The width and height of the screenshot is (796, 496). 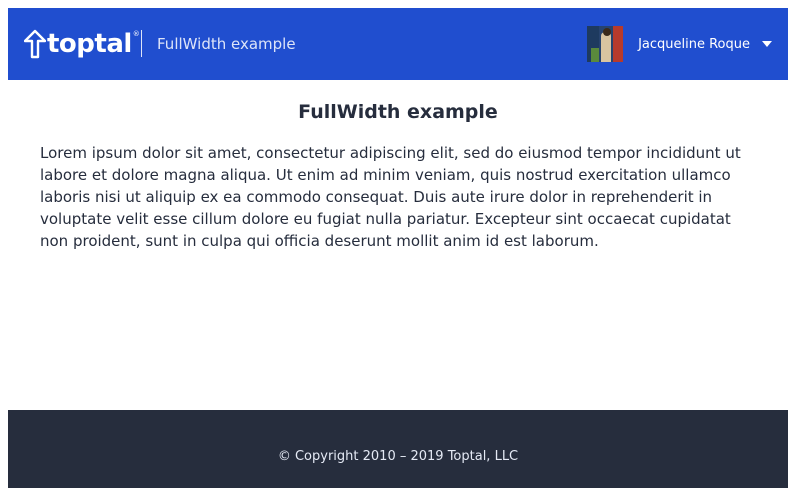 What do you see at coordinates (89, 44) in the screenshot?
I see `logo-wordmark: toptal` at bounding box center [89, 44].